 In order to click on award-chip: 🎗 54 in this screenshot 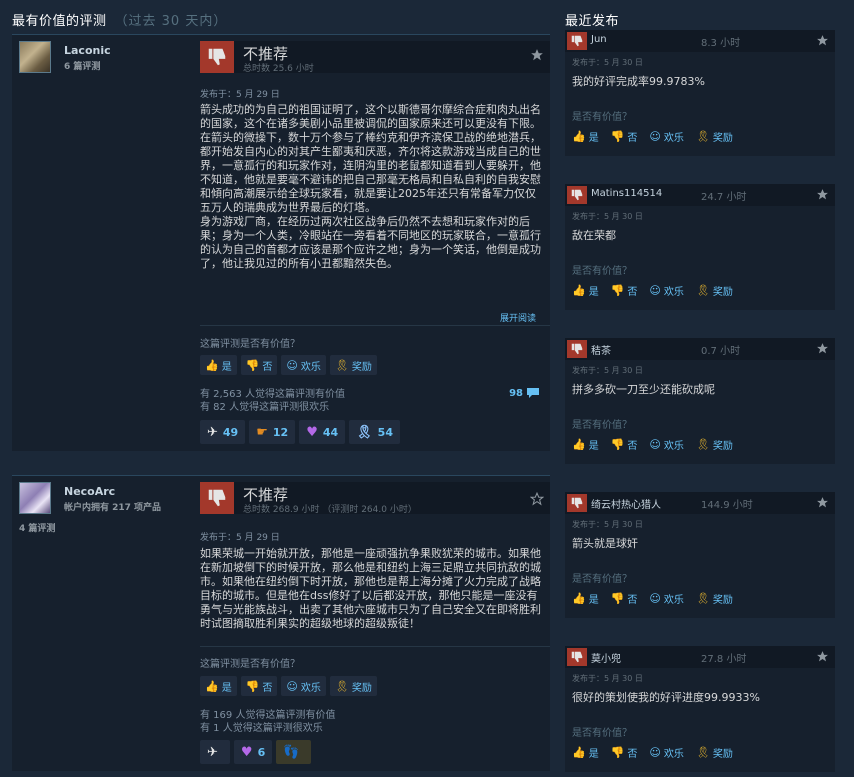, I will do `click(374, 432)`.